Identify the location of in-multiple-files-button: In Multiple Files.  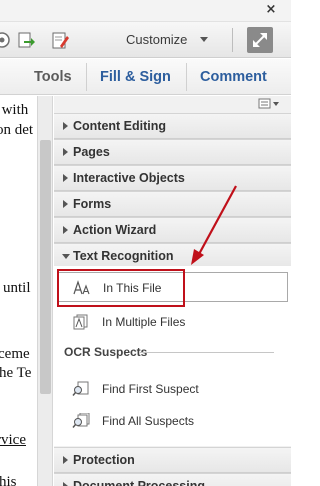
(173, 322).